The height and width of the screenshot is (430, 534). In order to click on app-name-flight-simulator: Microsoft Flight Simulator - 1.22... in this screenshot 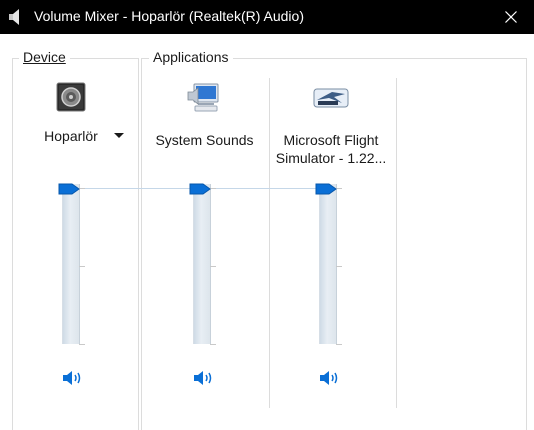, I will do `click(331, 149)`.